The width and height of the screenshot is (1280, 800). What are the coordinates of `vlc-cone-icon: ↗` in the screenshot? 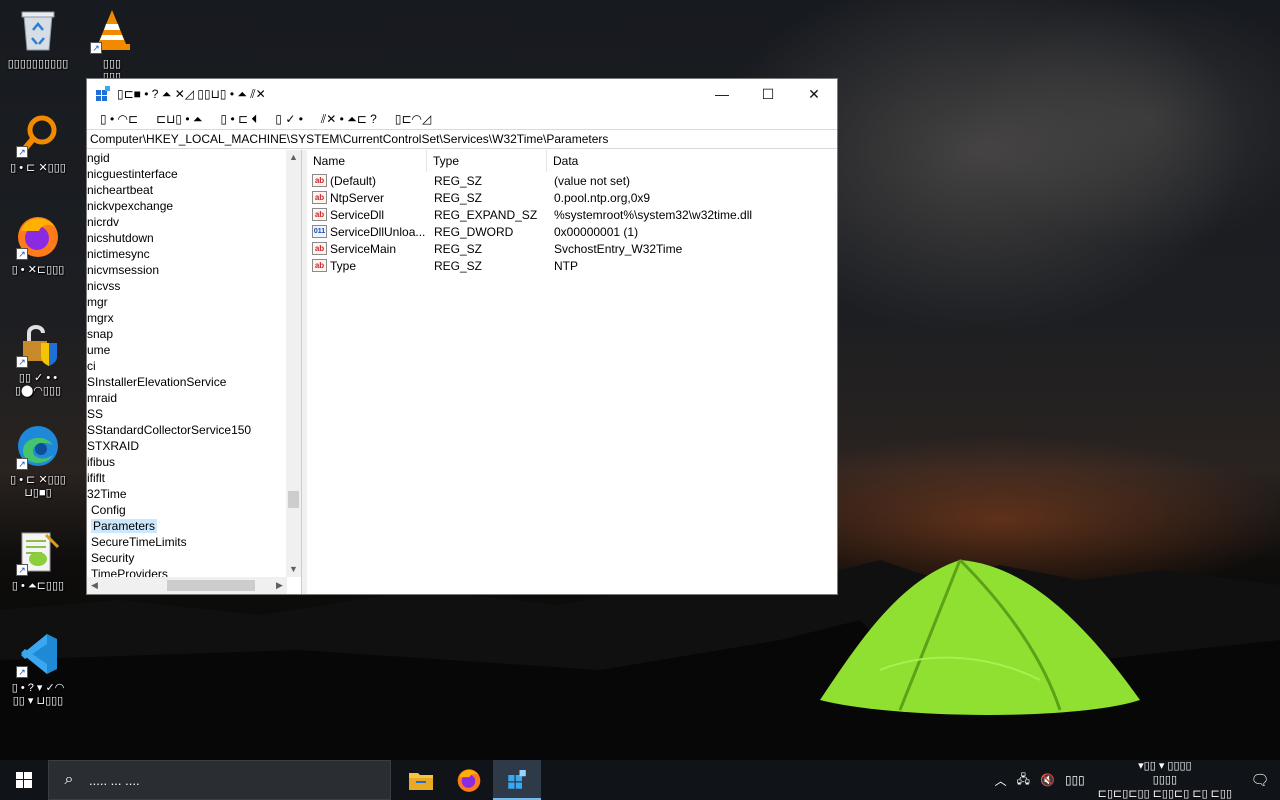 It's located at (112, 30).